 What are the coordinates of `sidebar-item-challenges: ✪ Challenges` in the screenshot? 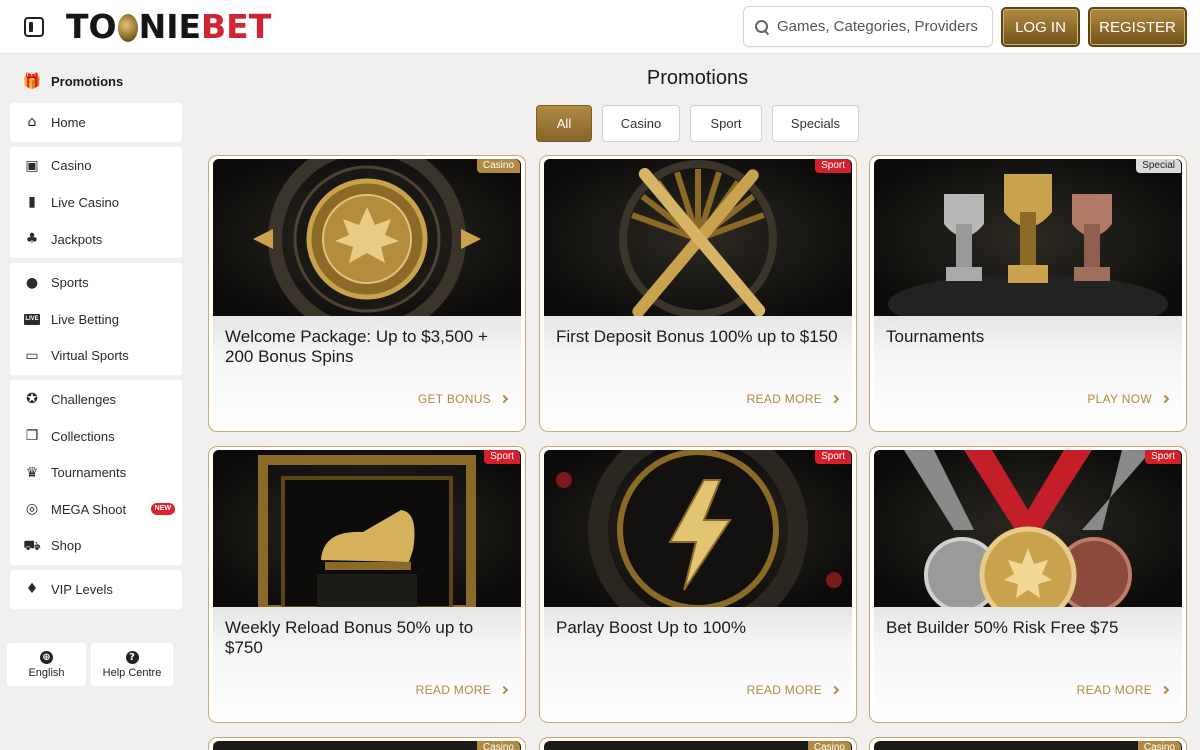 It's located at (96, 399).